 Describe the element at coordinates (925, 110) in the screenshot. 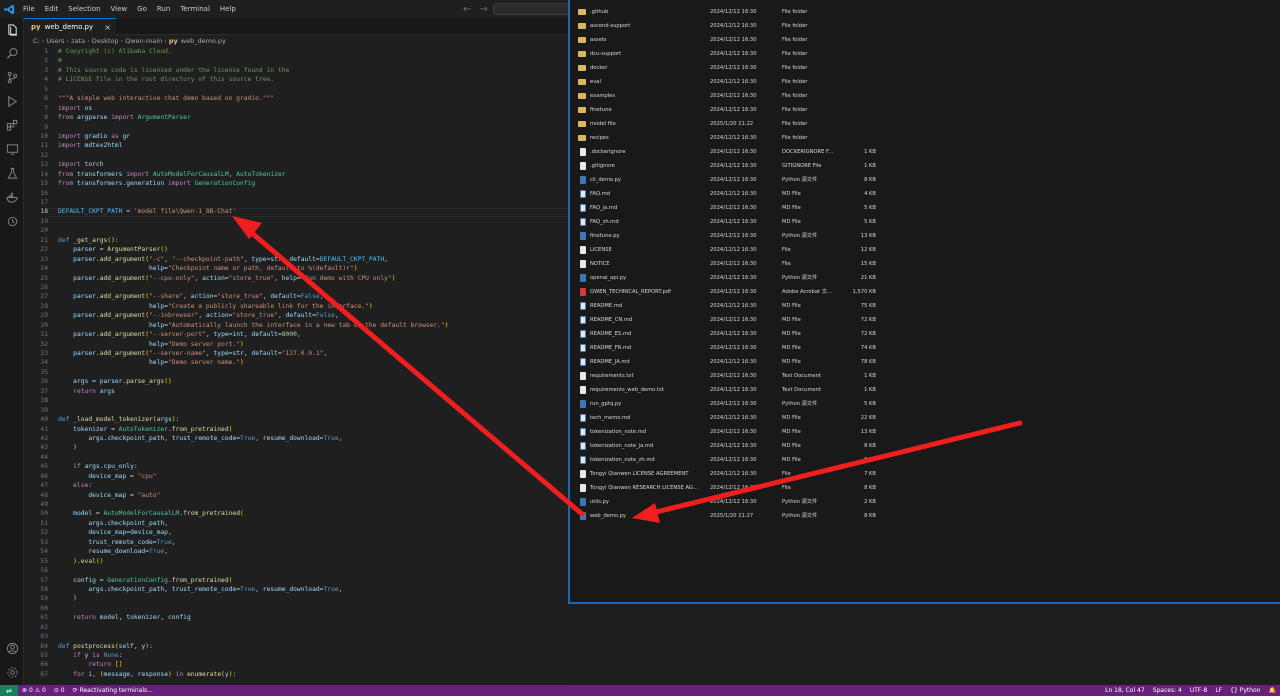

I see `folder-row: finetune 2024/12/12 16:30 File folder` at that location.